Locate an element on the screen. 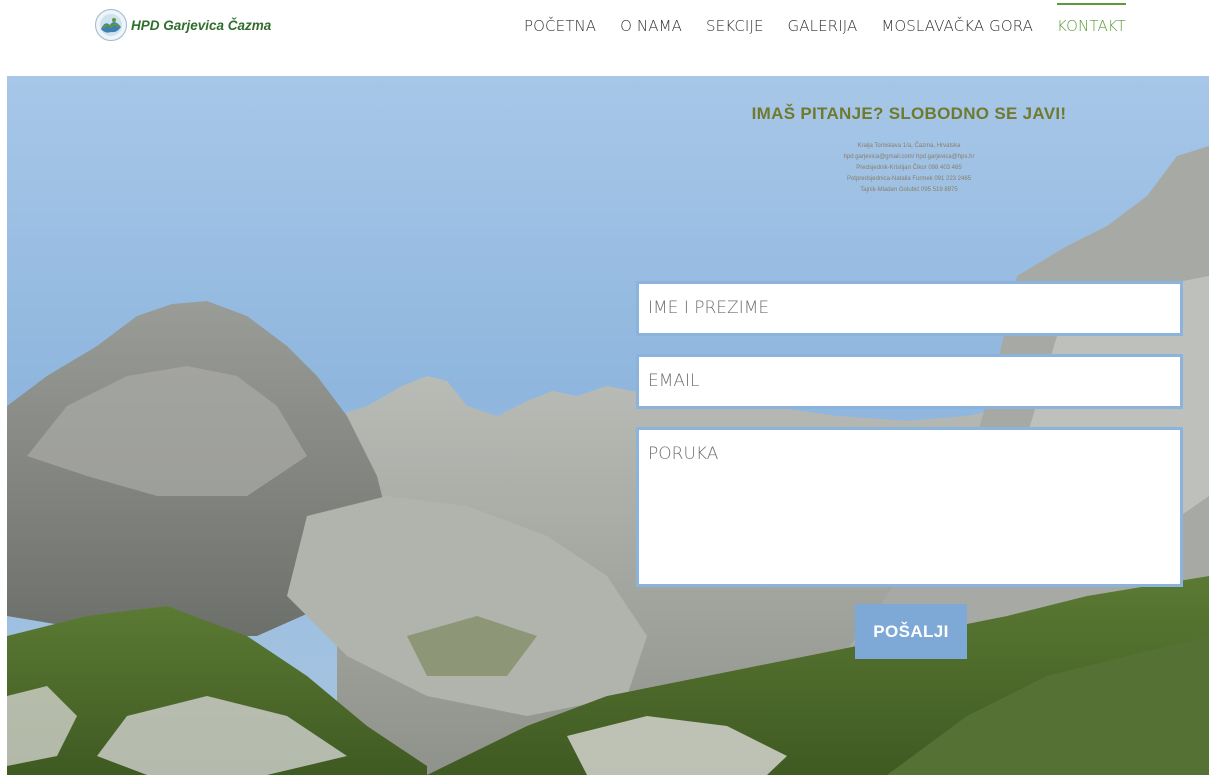 The width and height of the screenshot is (1209, 775). nav-item-galerija: GALERIJA is located at coordinates (823, 26).